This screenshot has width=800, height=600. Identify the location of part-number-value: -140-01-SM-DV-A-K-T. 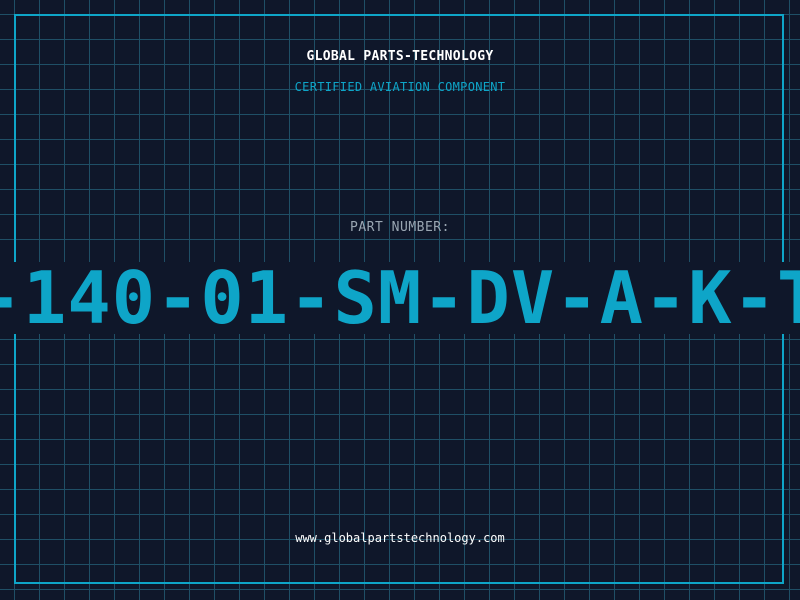
(400, 298).